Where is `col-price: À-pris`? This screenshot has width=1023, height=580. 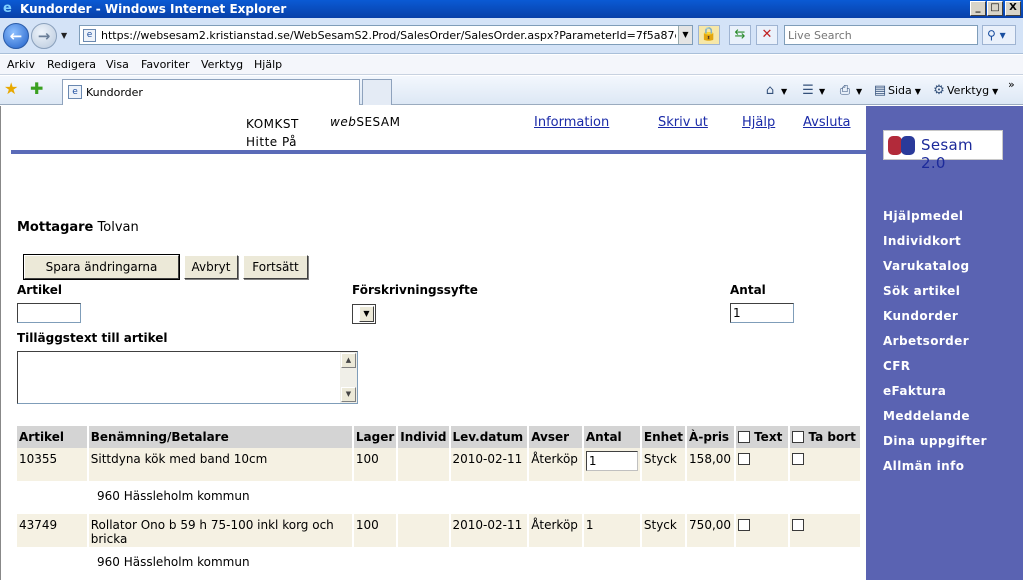
col-price: À-pris is located at coordinates (710, 437).